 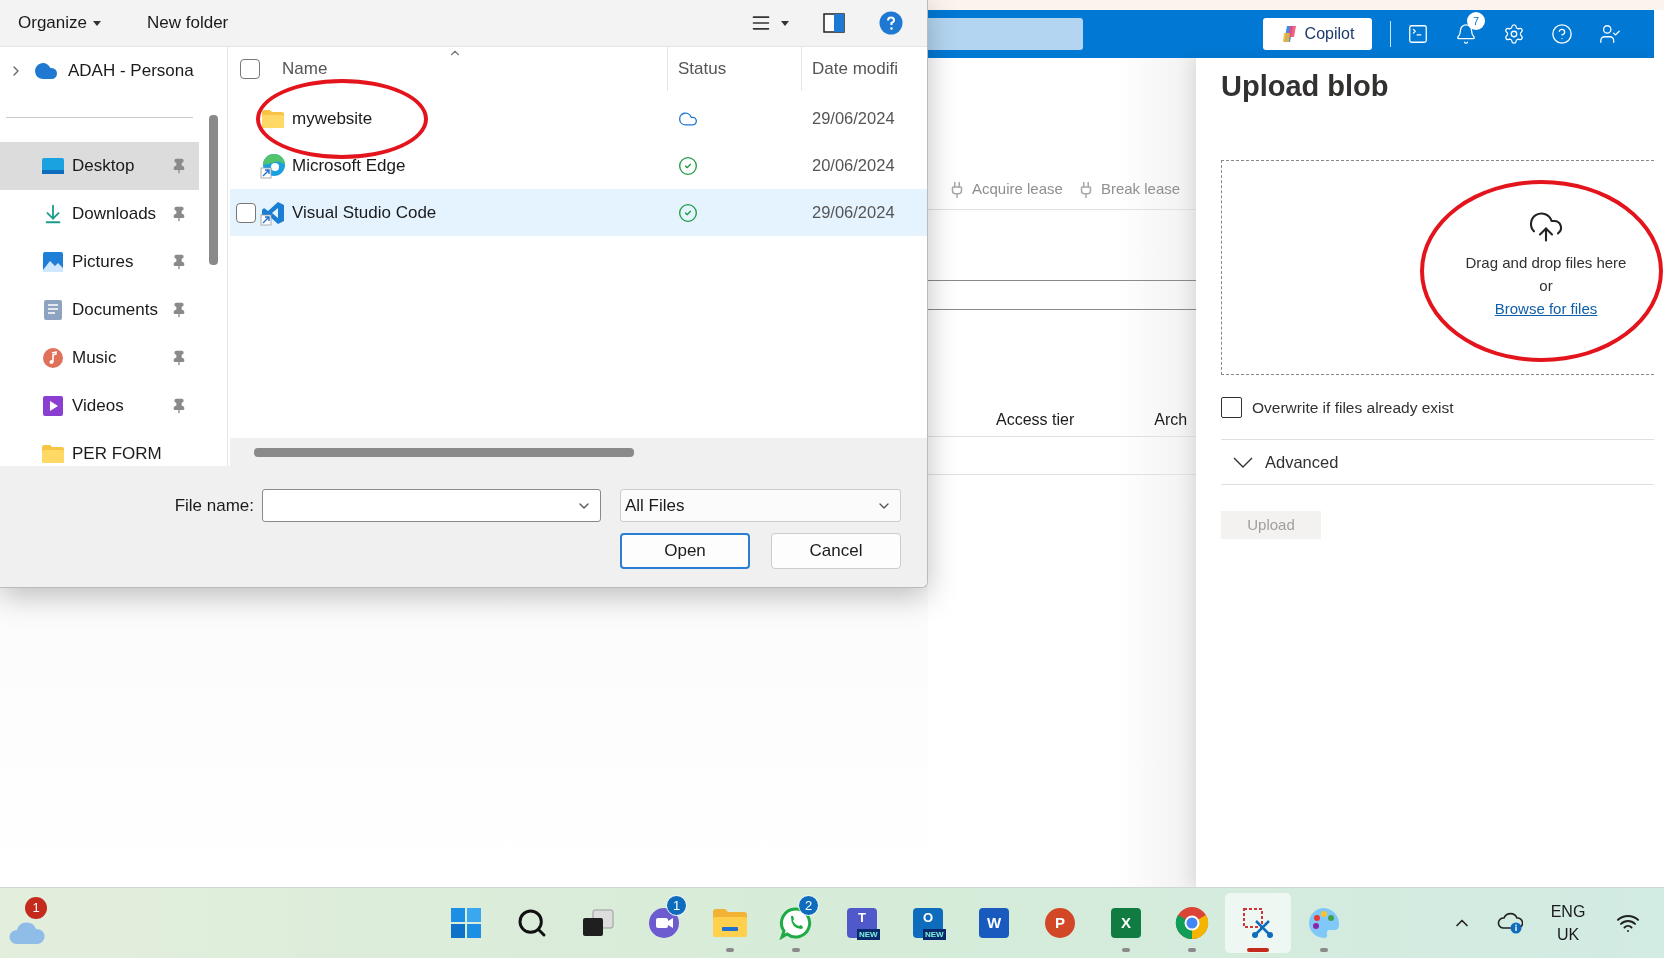 I want to click on file-row: mywebsite 29/06/2024, so click(x=578, y=118).